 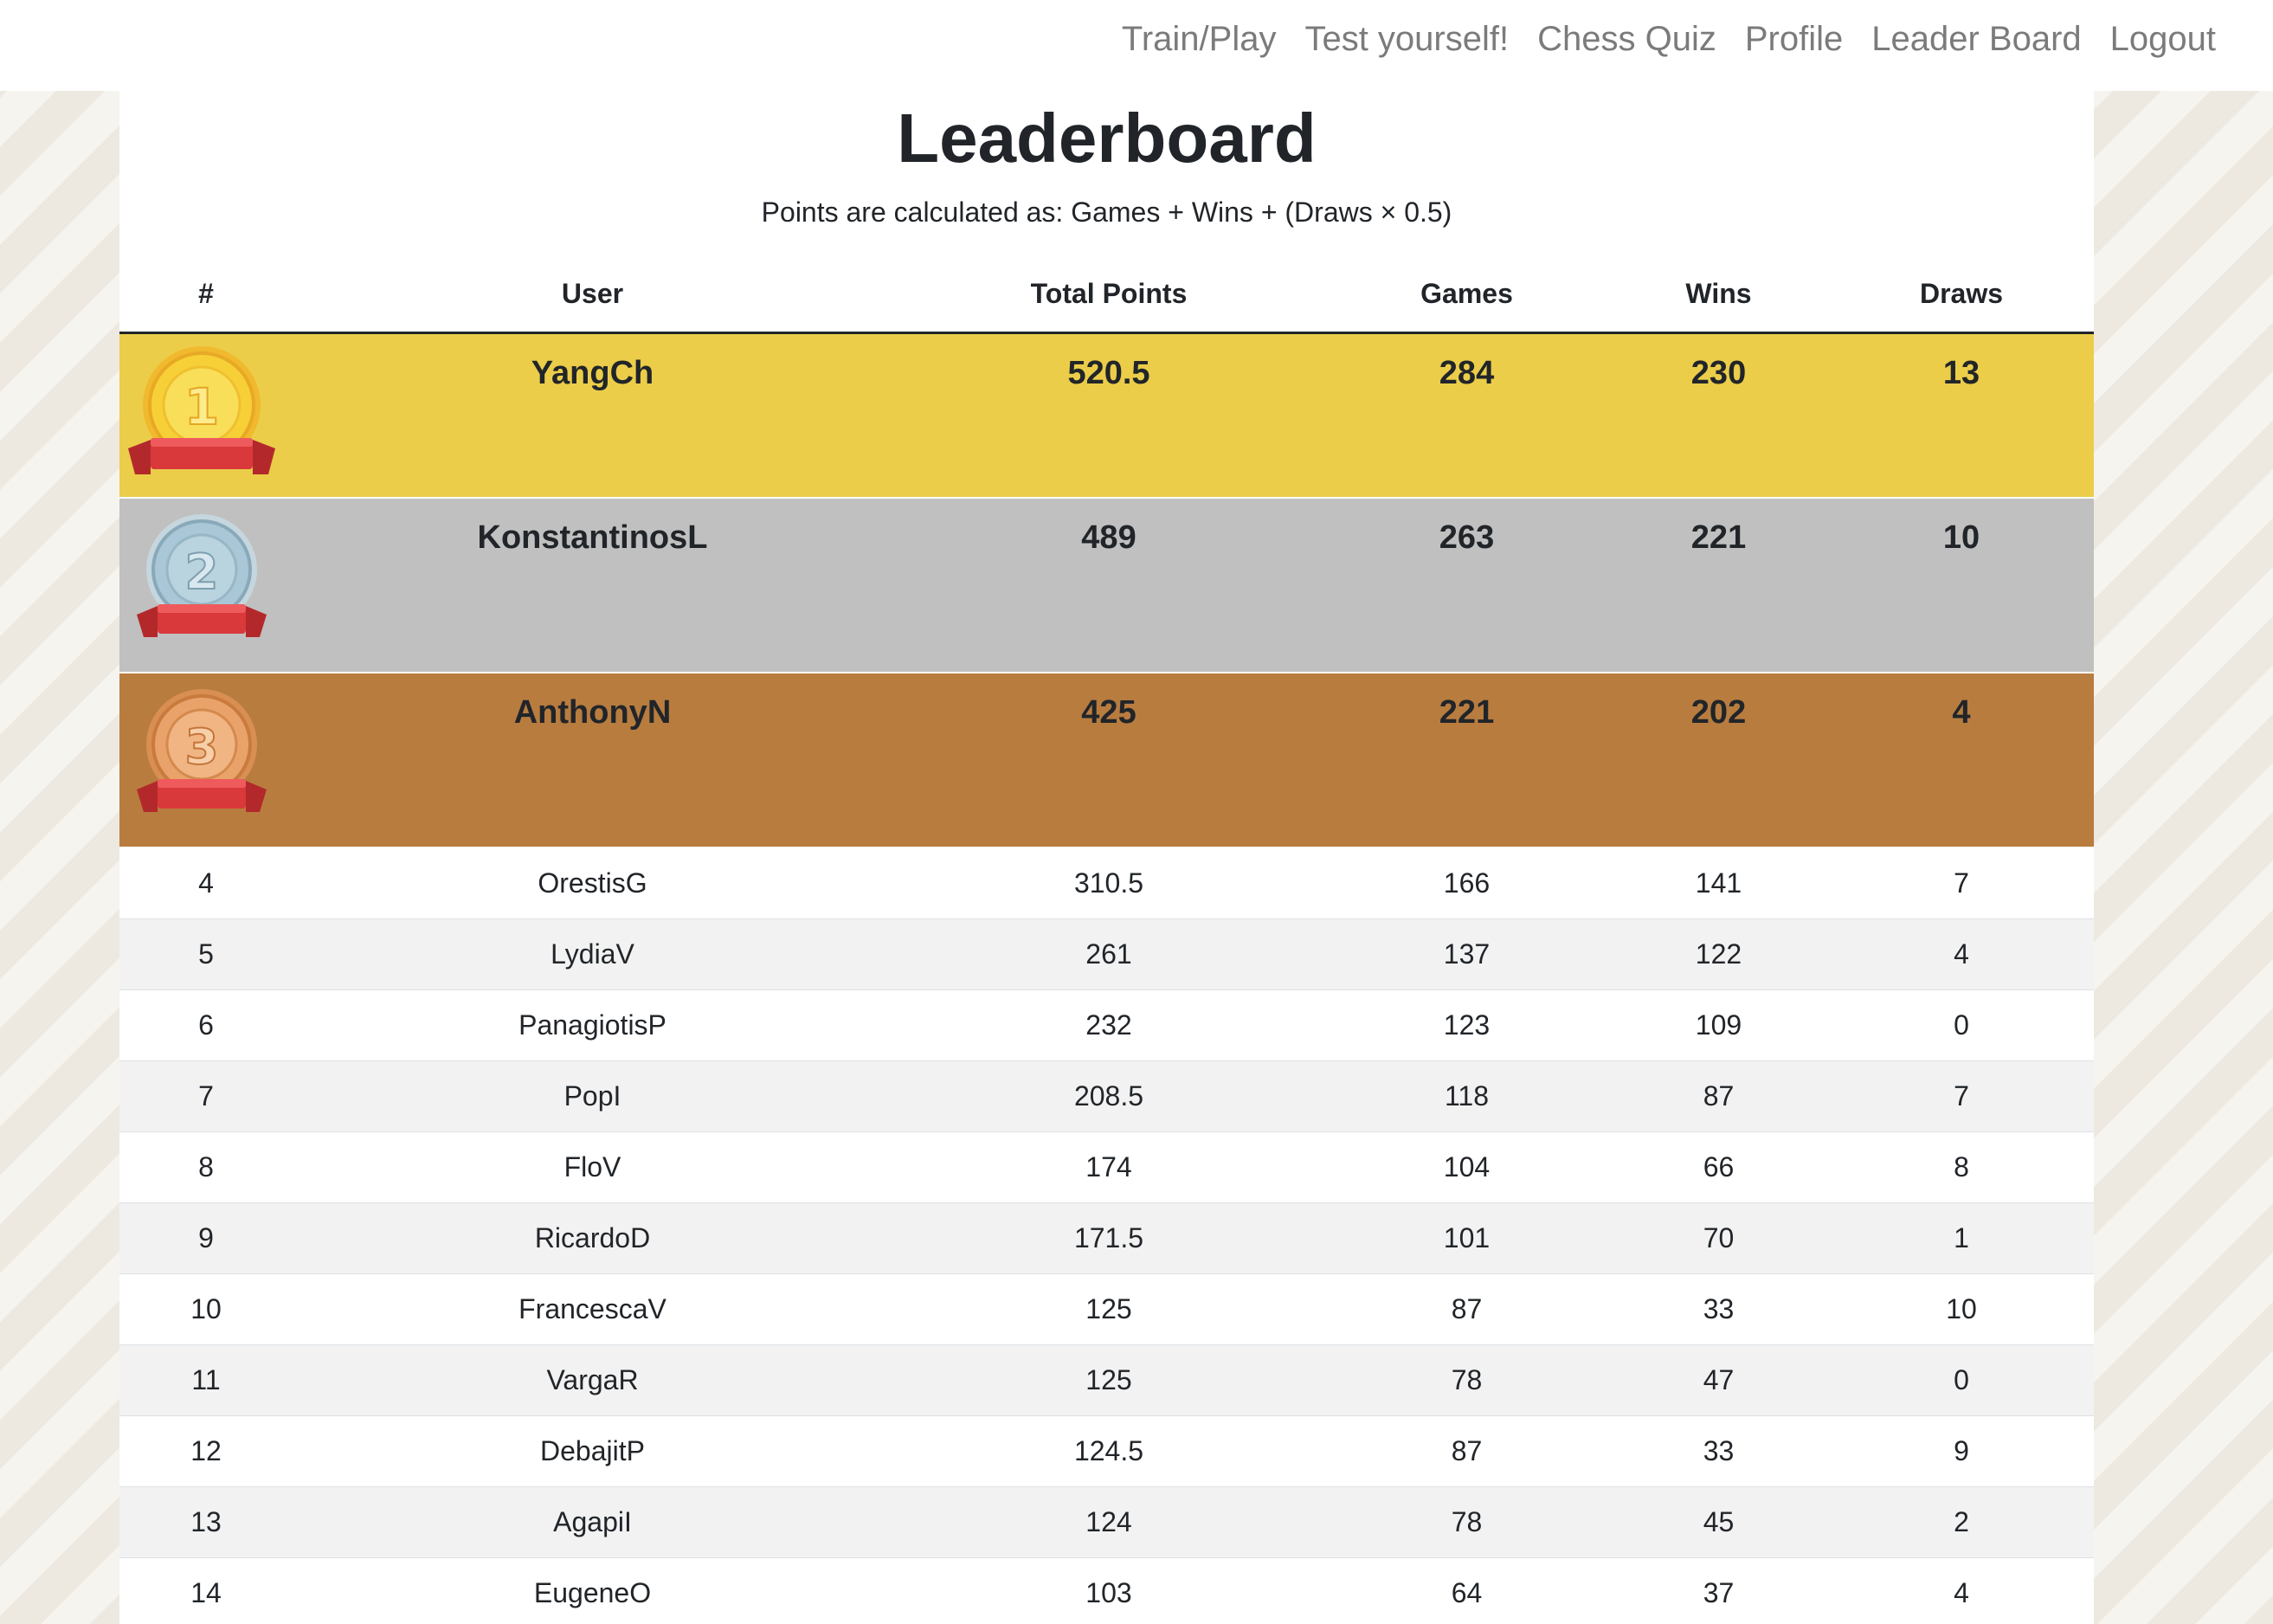 What do you see at coordinates (206, 1590) in the screenshot?
I see `rank-cell: 14` at bounding box center [206, 1590].